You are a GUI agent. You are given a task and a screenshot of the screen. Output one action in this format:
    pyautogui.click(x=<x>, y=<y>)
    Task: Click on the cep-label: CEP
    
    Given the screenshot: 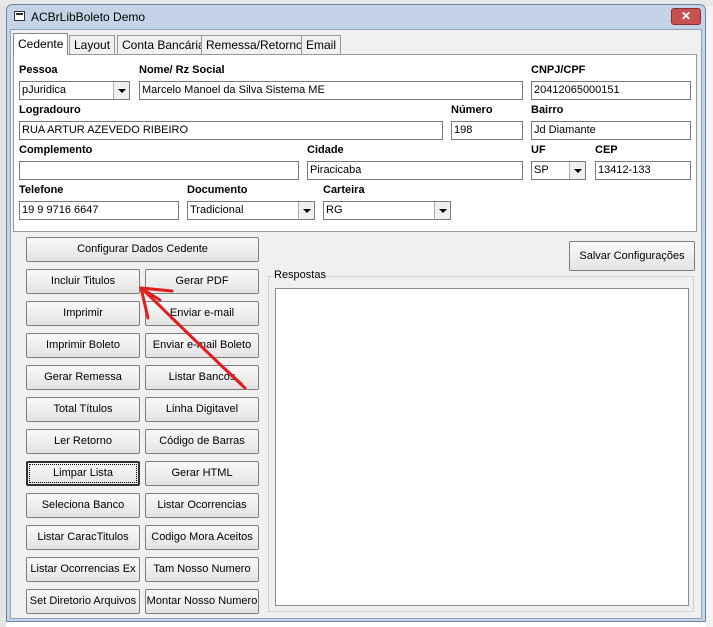 What is the action you would take?
    pyautogui.click(x=606, y=150)
    